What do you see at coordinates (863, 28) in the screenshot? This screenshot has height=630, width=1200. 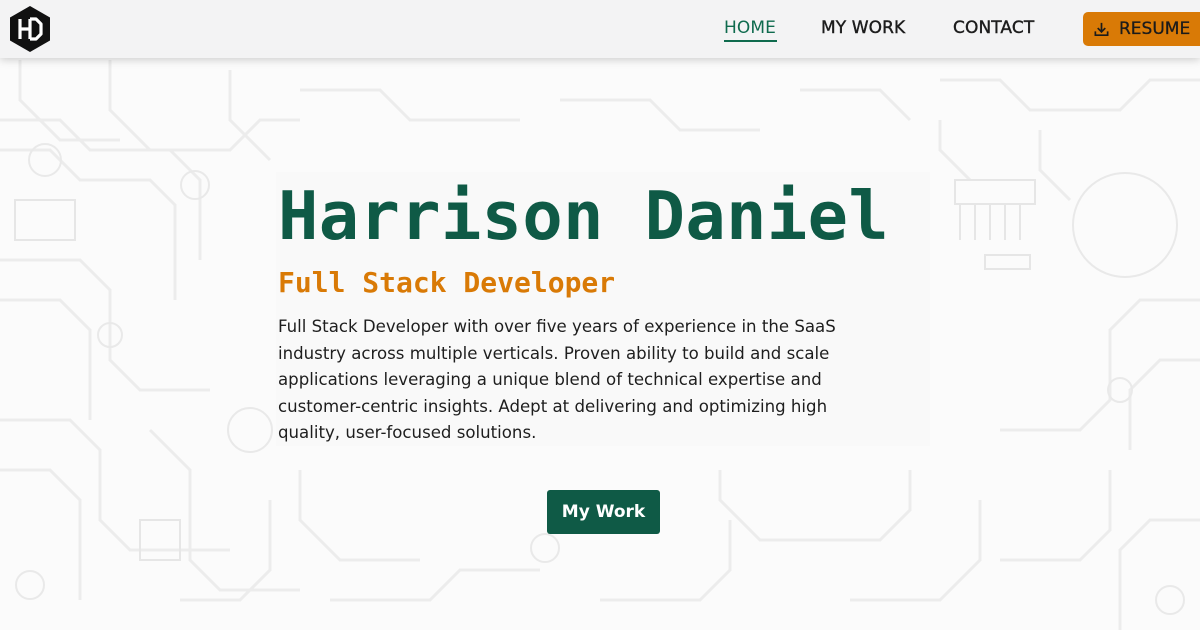 I see `nav-my-work-link: MY WORK` at bounding box center [863, 28].